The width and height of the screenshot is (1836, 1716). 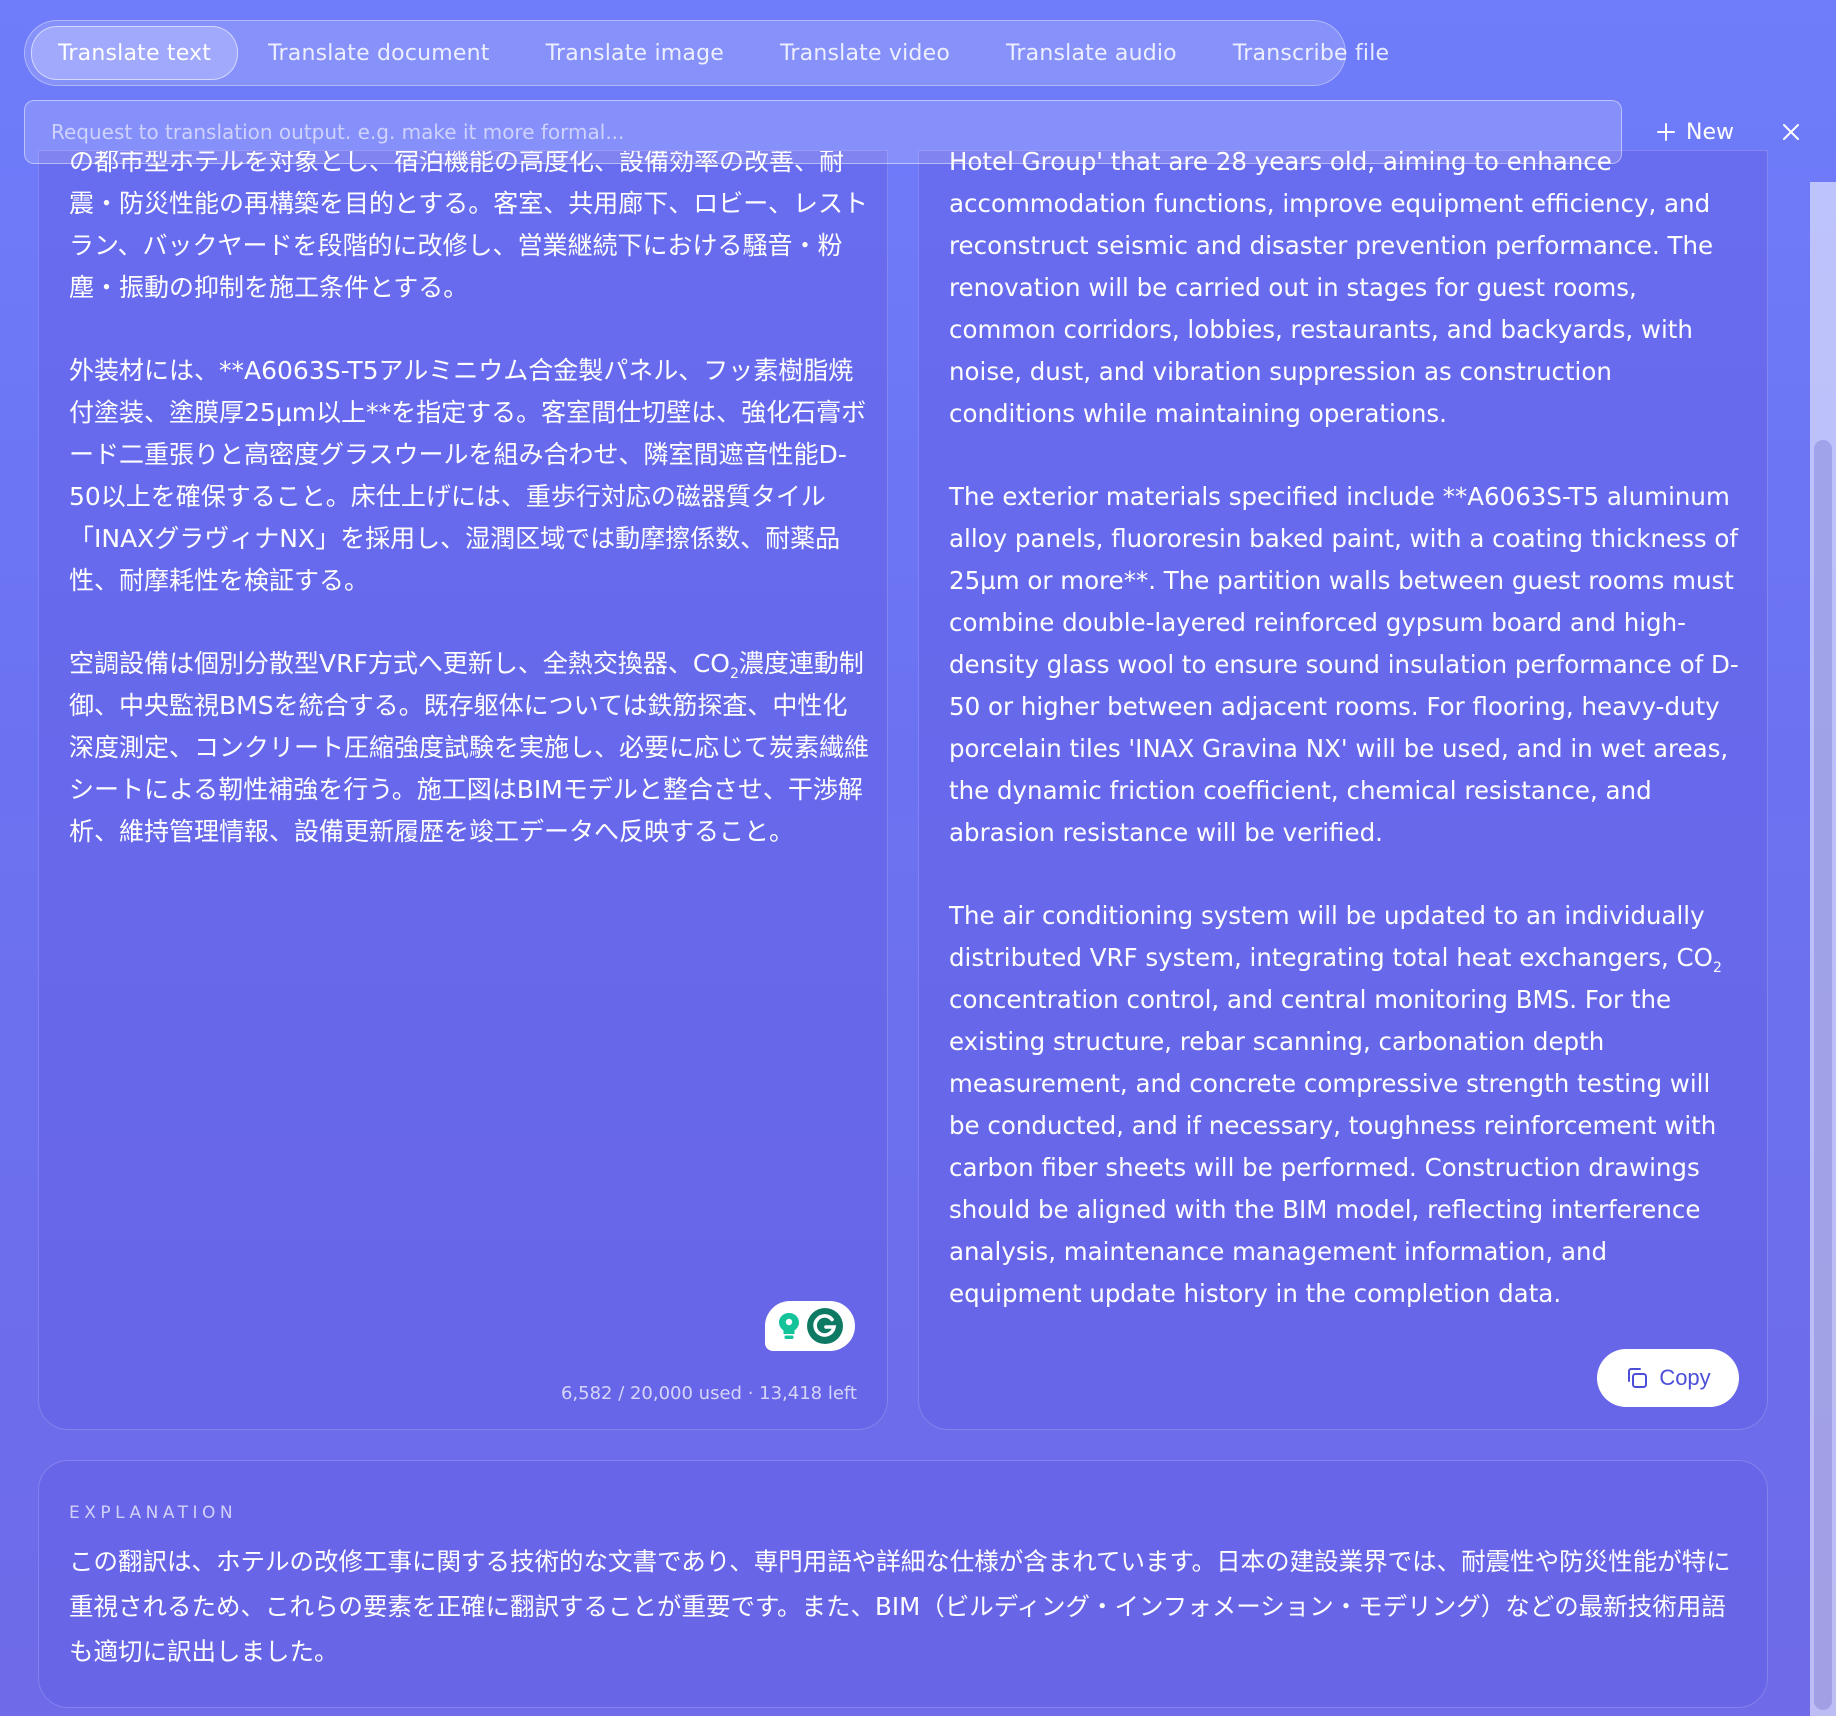 What do you see at coordinates (135, 53) in the screenshot?
I see `tab-translate-text: Translate text` at bounding box center [135, 53].